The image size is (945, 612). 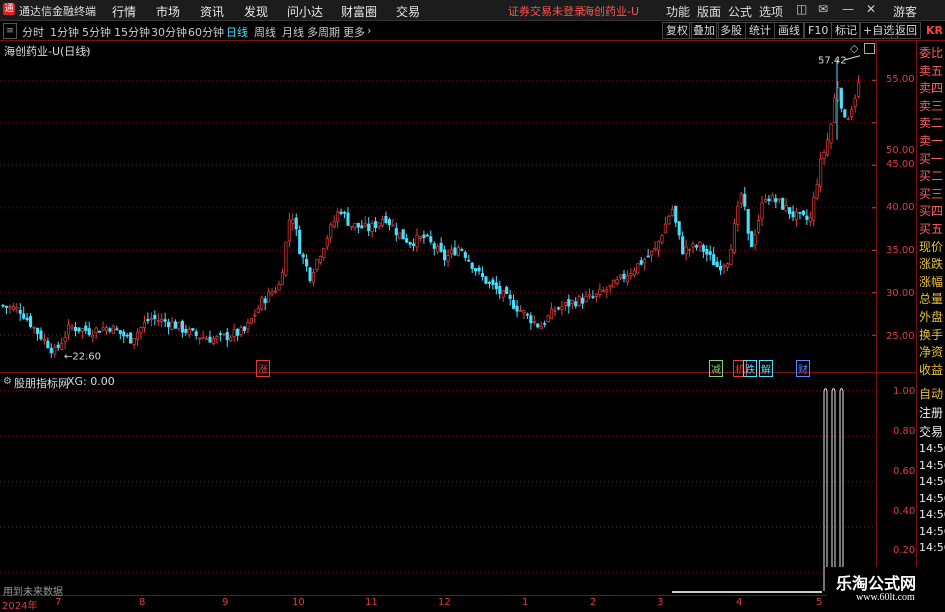 I want to click on menu-jiaoyi: 交易, so click(x=408, y=11).